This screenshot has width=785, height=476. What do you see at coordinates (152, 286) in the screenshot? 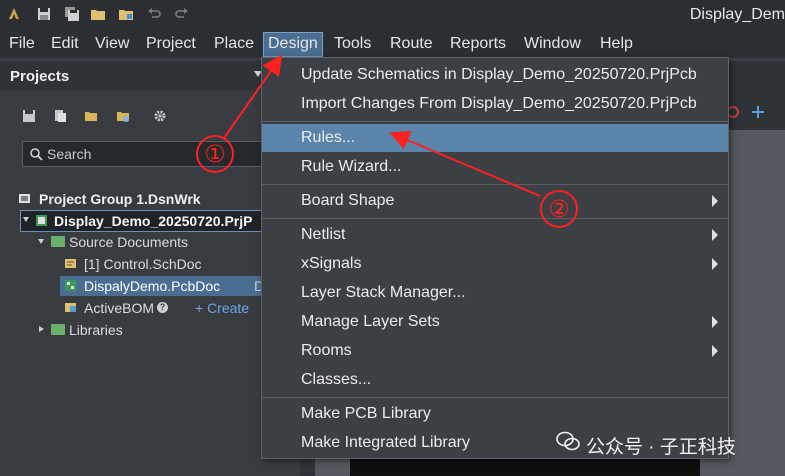
I see `tree-label: DispalyDemo.PcbDoc` at bounding box center [152, 286].